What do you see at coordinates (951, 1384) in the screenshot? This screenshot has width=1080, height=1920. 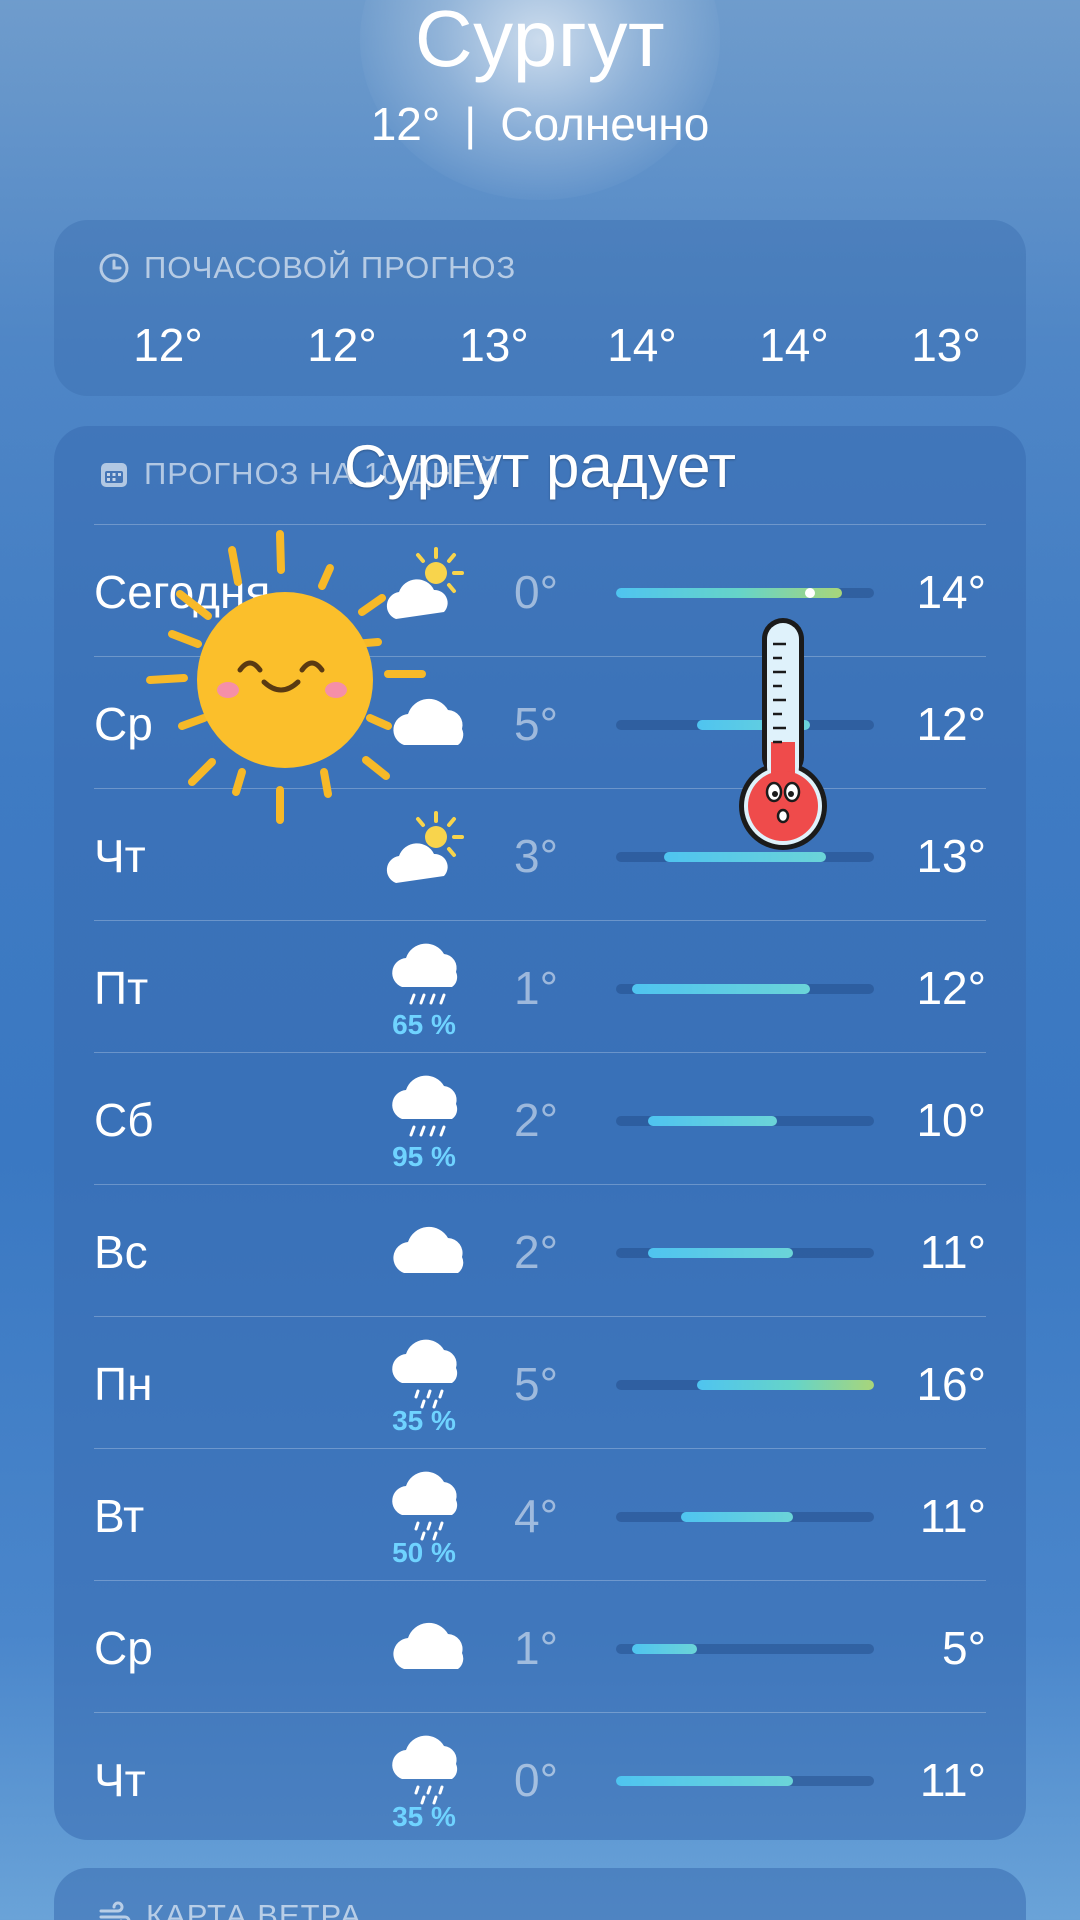 I see `max-temperature: 16°` at bounding box center [951, 1384].